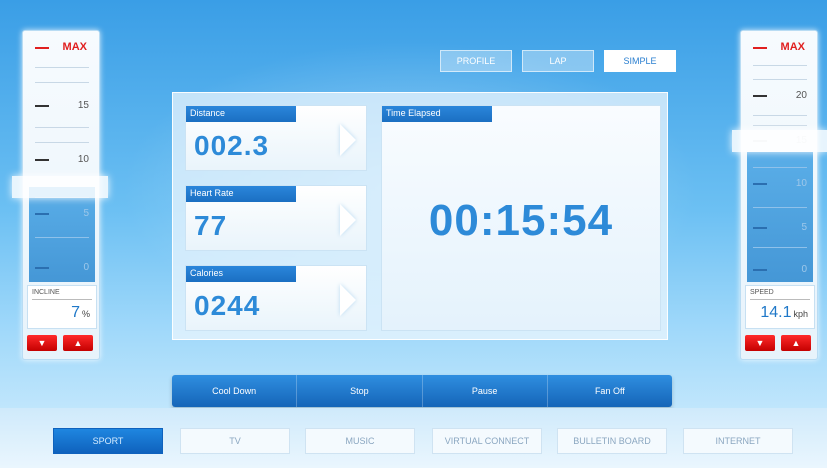 The image size is (827, 468). I want to click on distance-card: Distance 002.3, so click(276, 138).